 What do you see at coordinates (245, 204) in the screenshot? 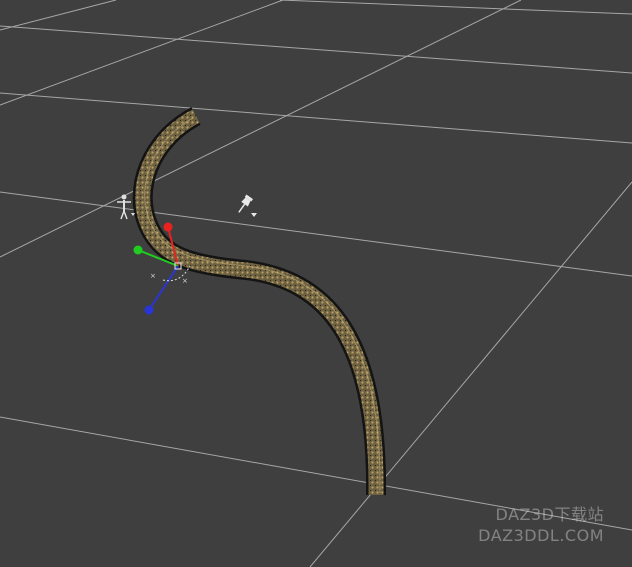
I see `pin-icon` at bounding box center [245, 204].